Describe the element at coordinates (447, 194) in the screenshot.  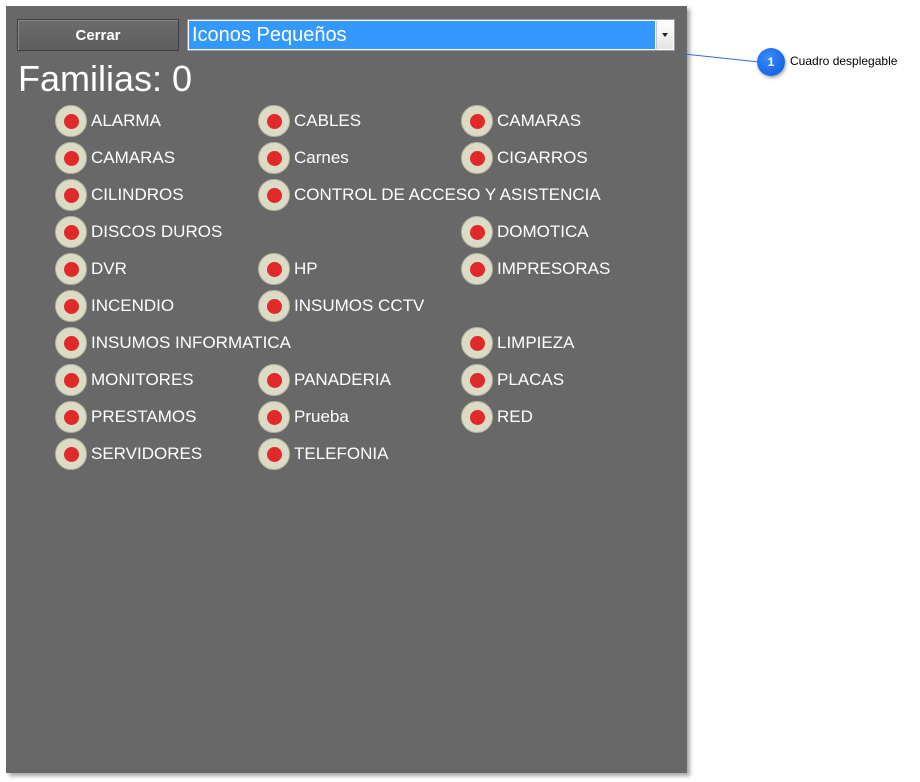
I see `family-item-label: CONTROL DE ACCESO Y ASISTENCIA` at that location.